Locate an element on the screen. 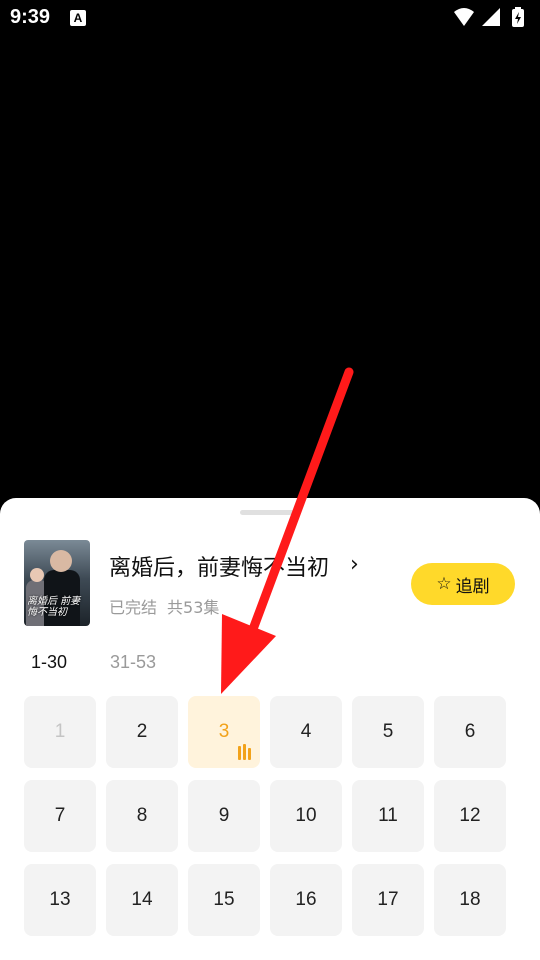 This screenshot has height=960, width=540. episode-number: 2 is located at coordinates (142, 731).